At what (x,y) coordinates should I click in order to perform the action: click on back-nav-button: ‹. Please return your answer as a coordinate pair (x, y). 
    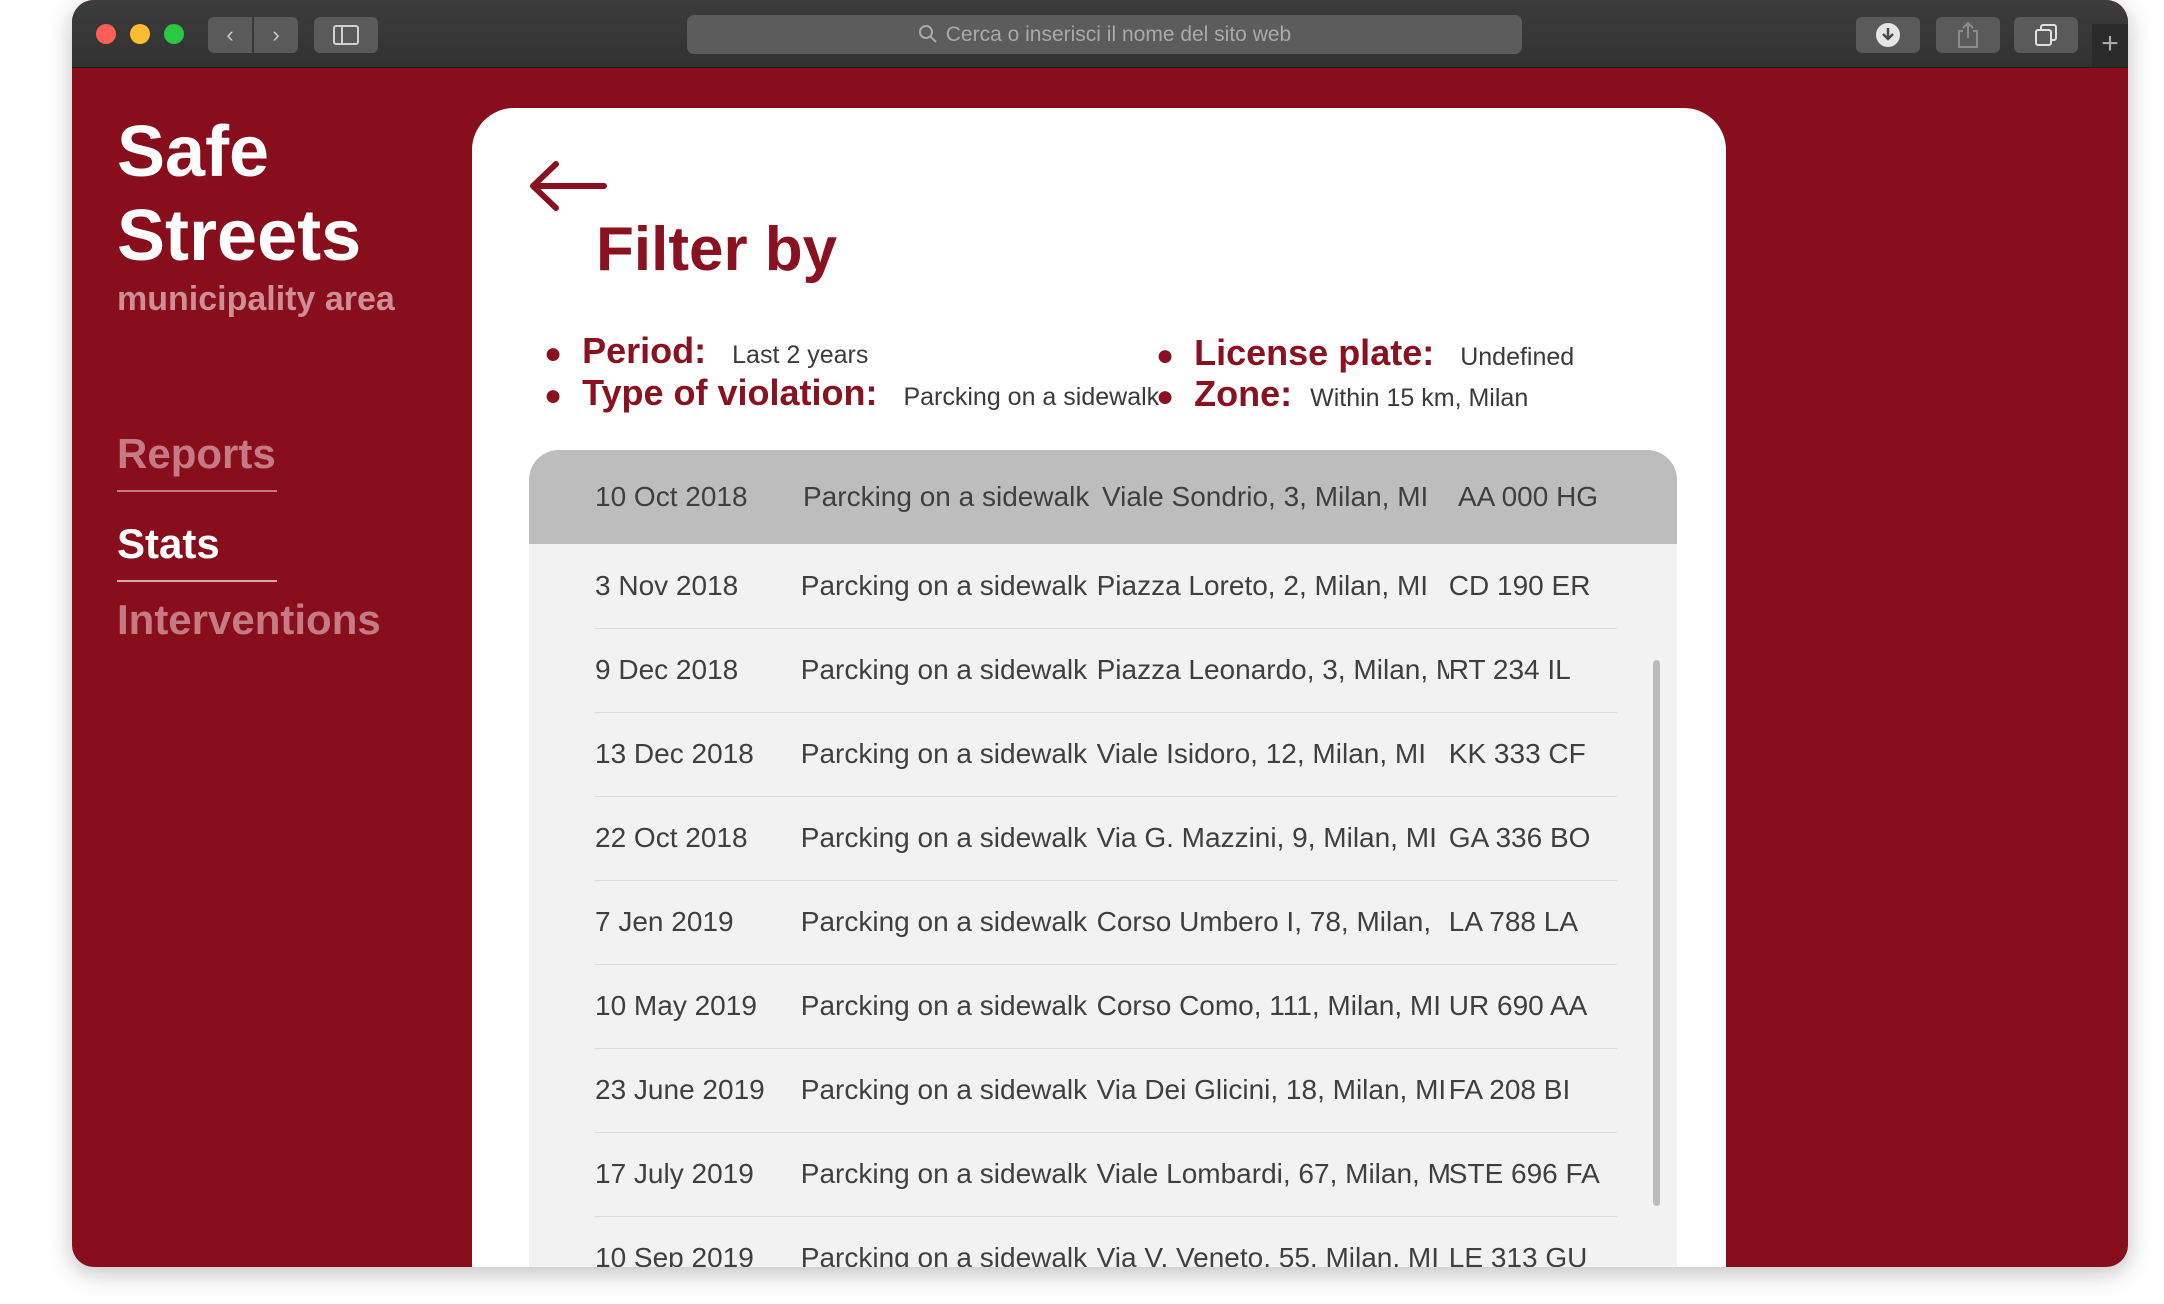
    Looking at the image, I should click on (230, 35).